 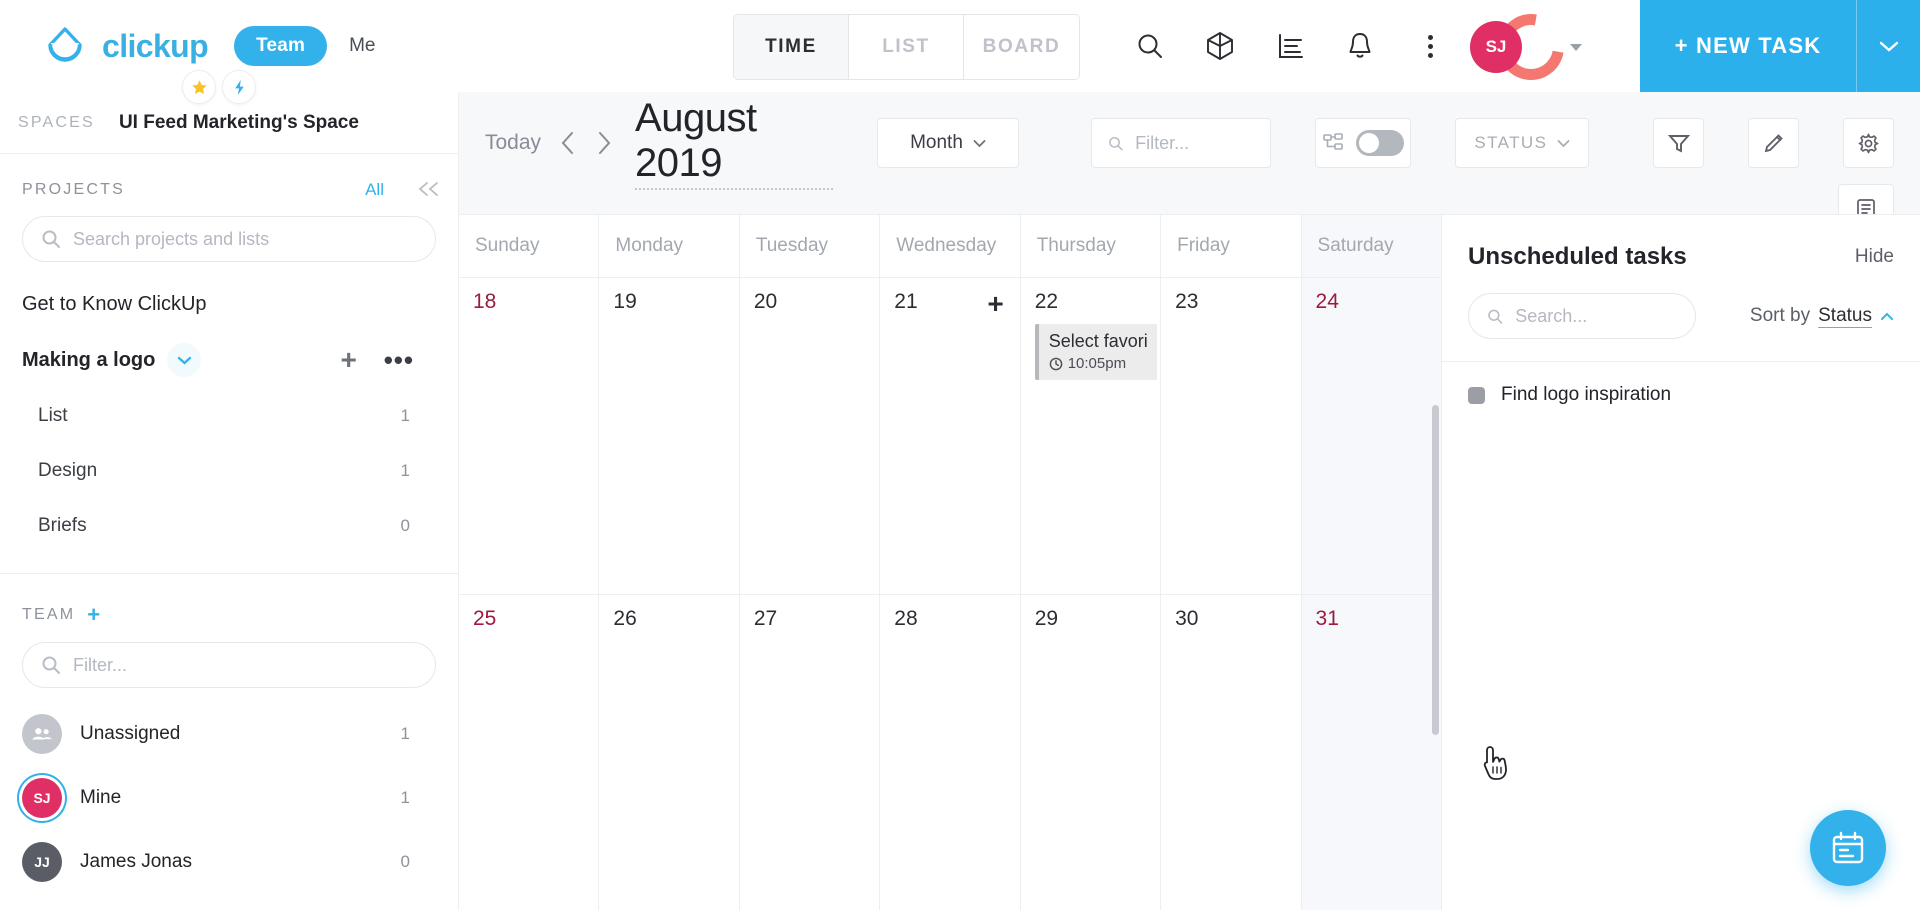 I want to click on space-badges, so click(x=219, y=87).